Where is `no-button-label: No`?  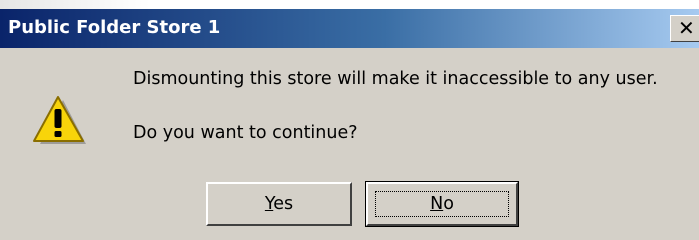
no-button-label: No is located at coordinates (442, 204).